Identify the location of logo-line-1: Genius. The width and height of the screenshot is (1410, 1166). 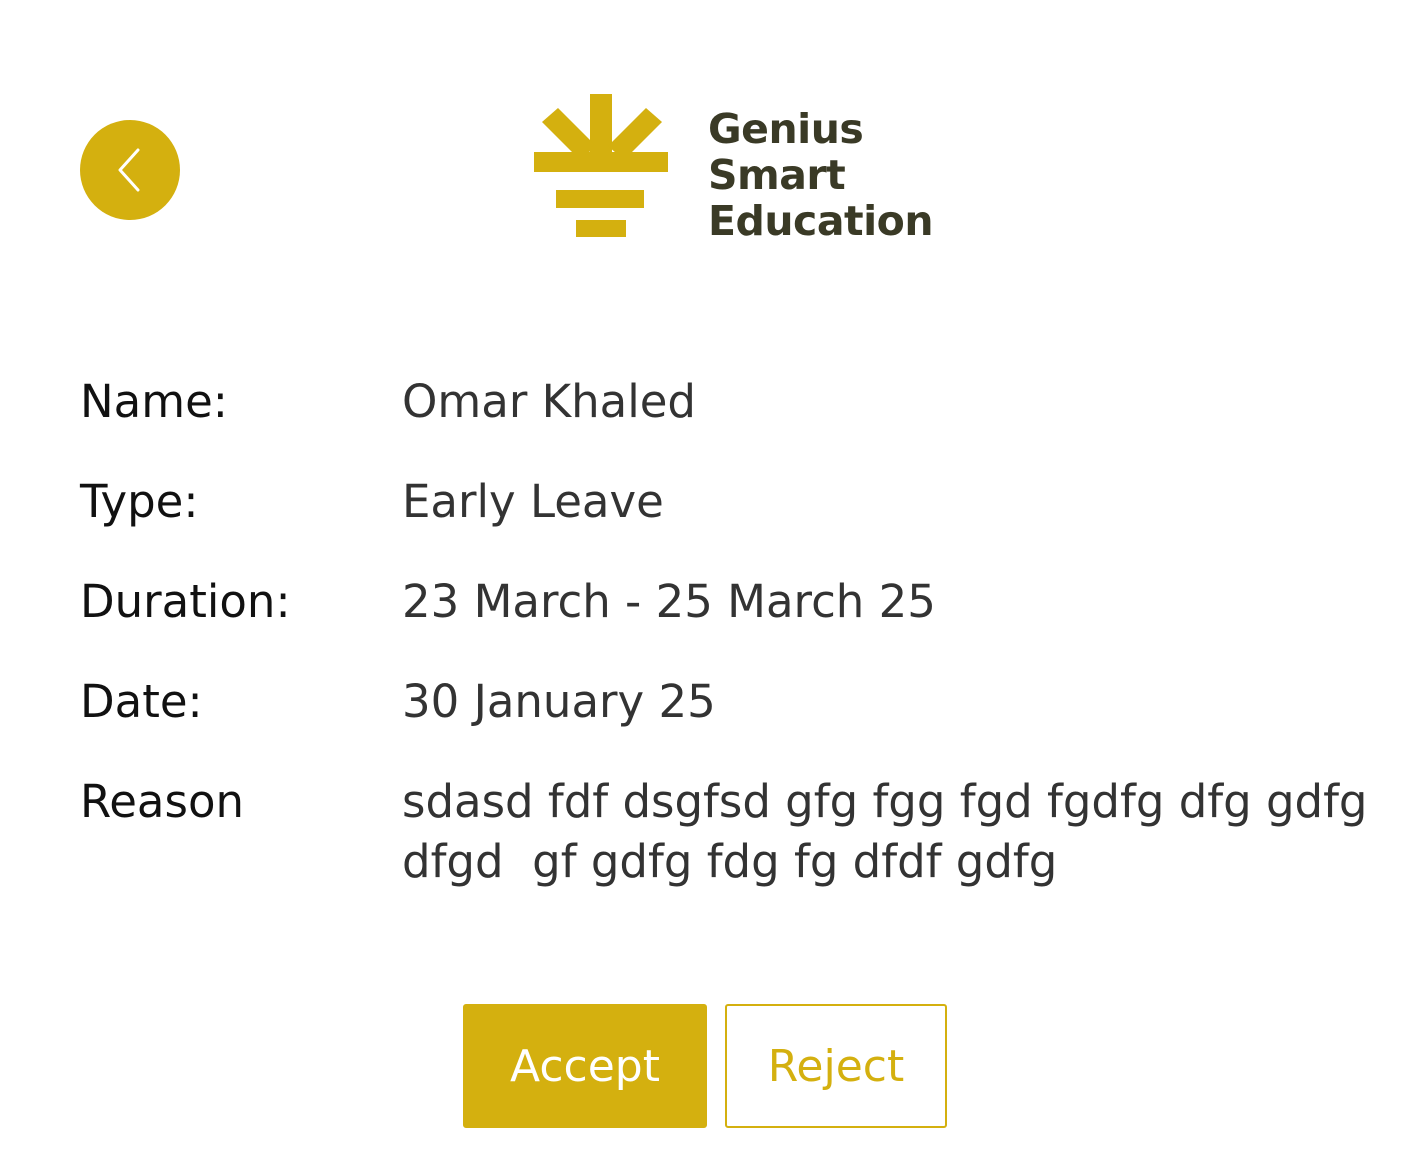
(786, 129).